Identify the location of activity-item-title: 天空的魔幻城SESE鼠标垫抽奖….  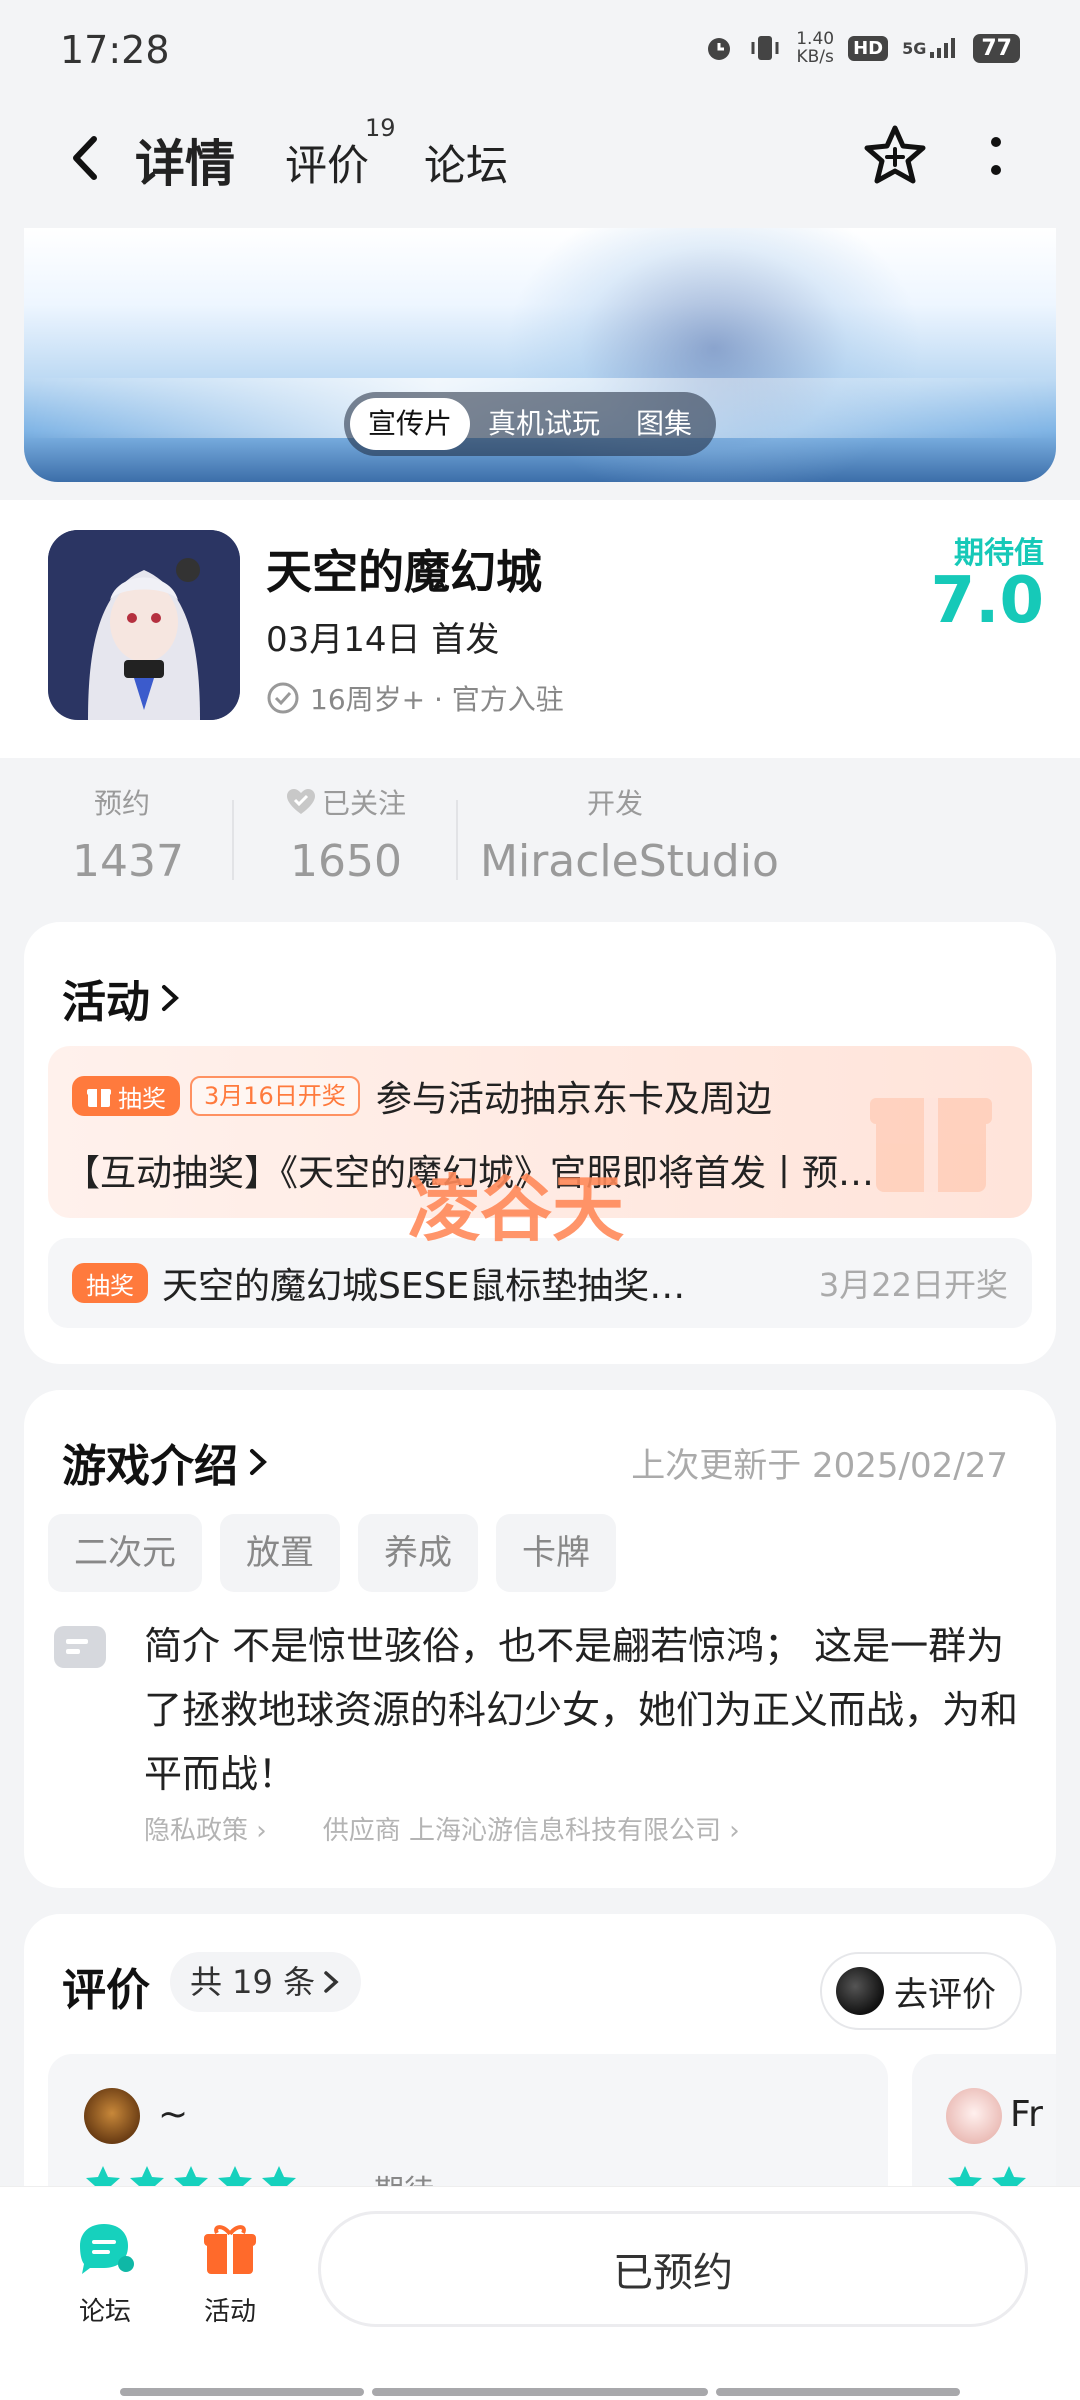
(424, 1286).